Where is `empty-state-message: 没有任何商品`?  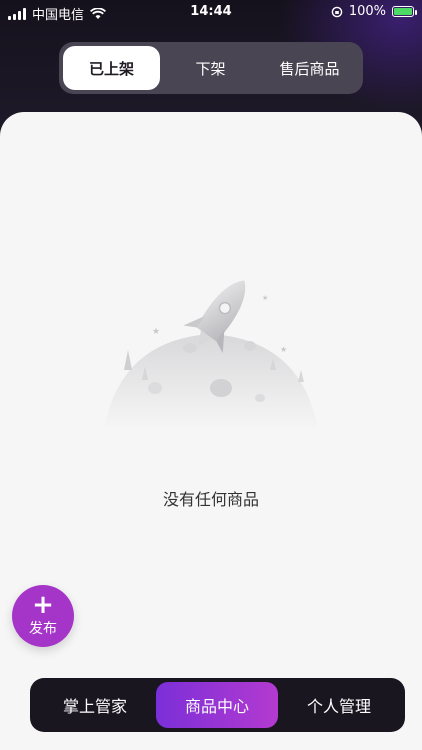 empty-state-message: 没有任何商品 is located at coordinates (210, 499).